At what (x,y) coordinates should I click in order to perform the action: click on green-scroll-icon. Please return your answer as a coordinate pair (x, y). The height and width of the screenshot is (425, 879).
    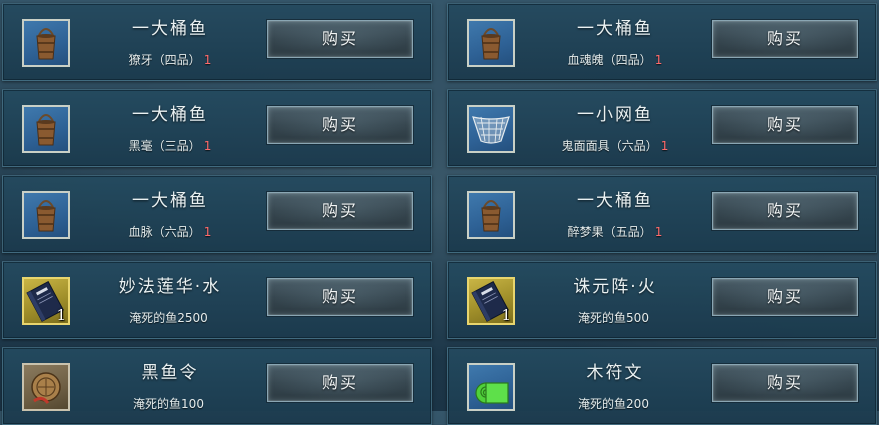
    Looking at the image, I should click on (491, 387).